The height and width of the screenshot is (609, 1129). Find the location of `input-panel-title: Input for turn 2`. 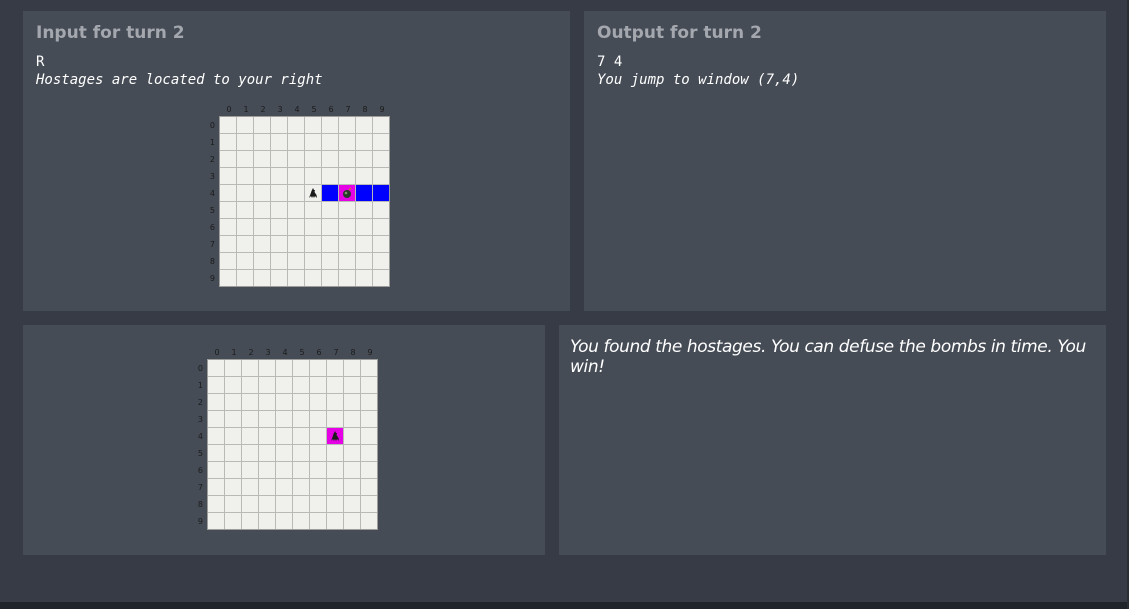

input-panel-title: Input for turn 2 is located at coordinates (110, 33).